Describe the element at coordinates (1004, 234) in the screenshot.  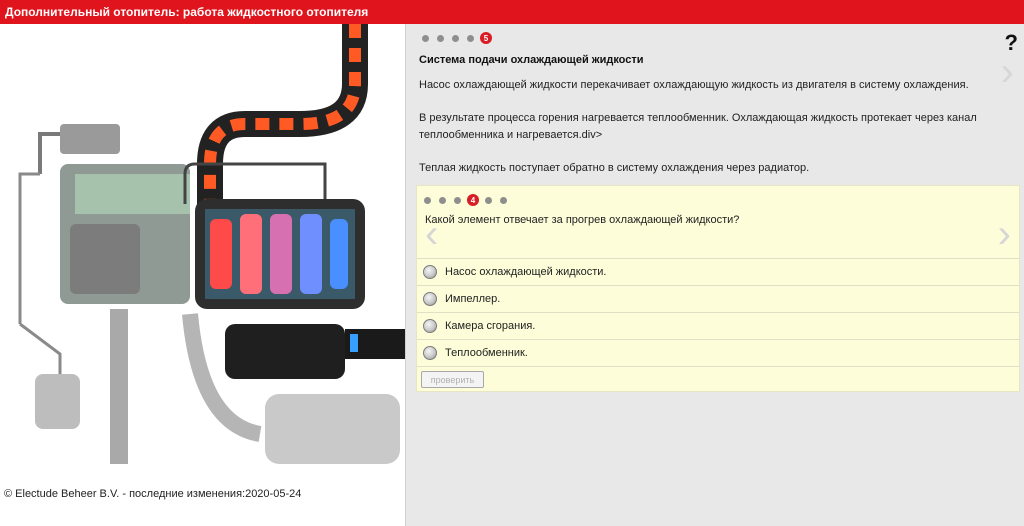
I see `next-arrow-icon: ›` at that location.